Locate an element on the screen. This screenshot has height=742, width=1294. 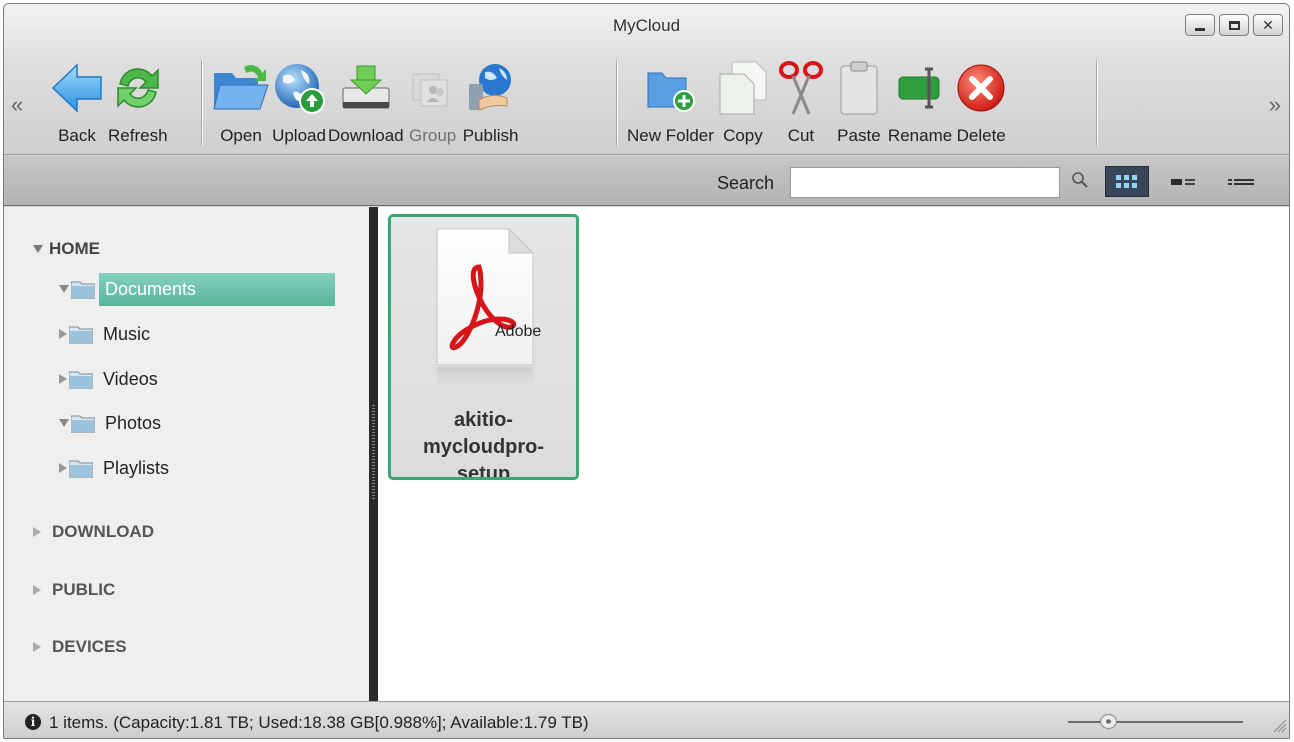
scissors-icon is located at coordinates (801, 88).